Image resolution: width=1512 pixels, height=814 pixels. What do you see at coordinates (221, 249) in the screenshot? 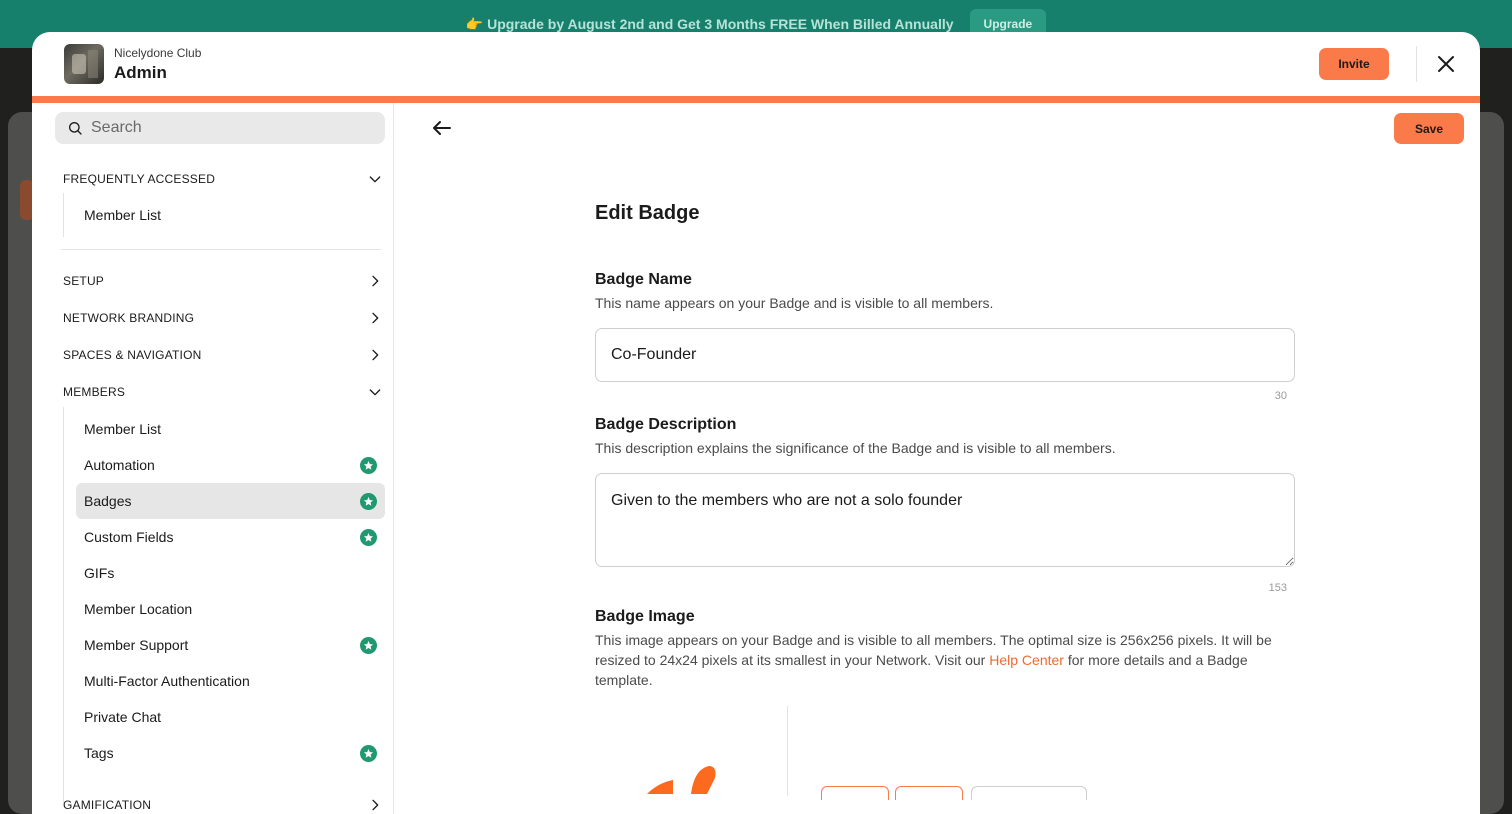
I see `sidebar-divider` at bounding box center [221, 249].